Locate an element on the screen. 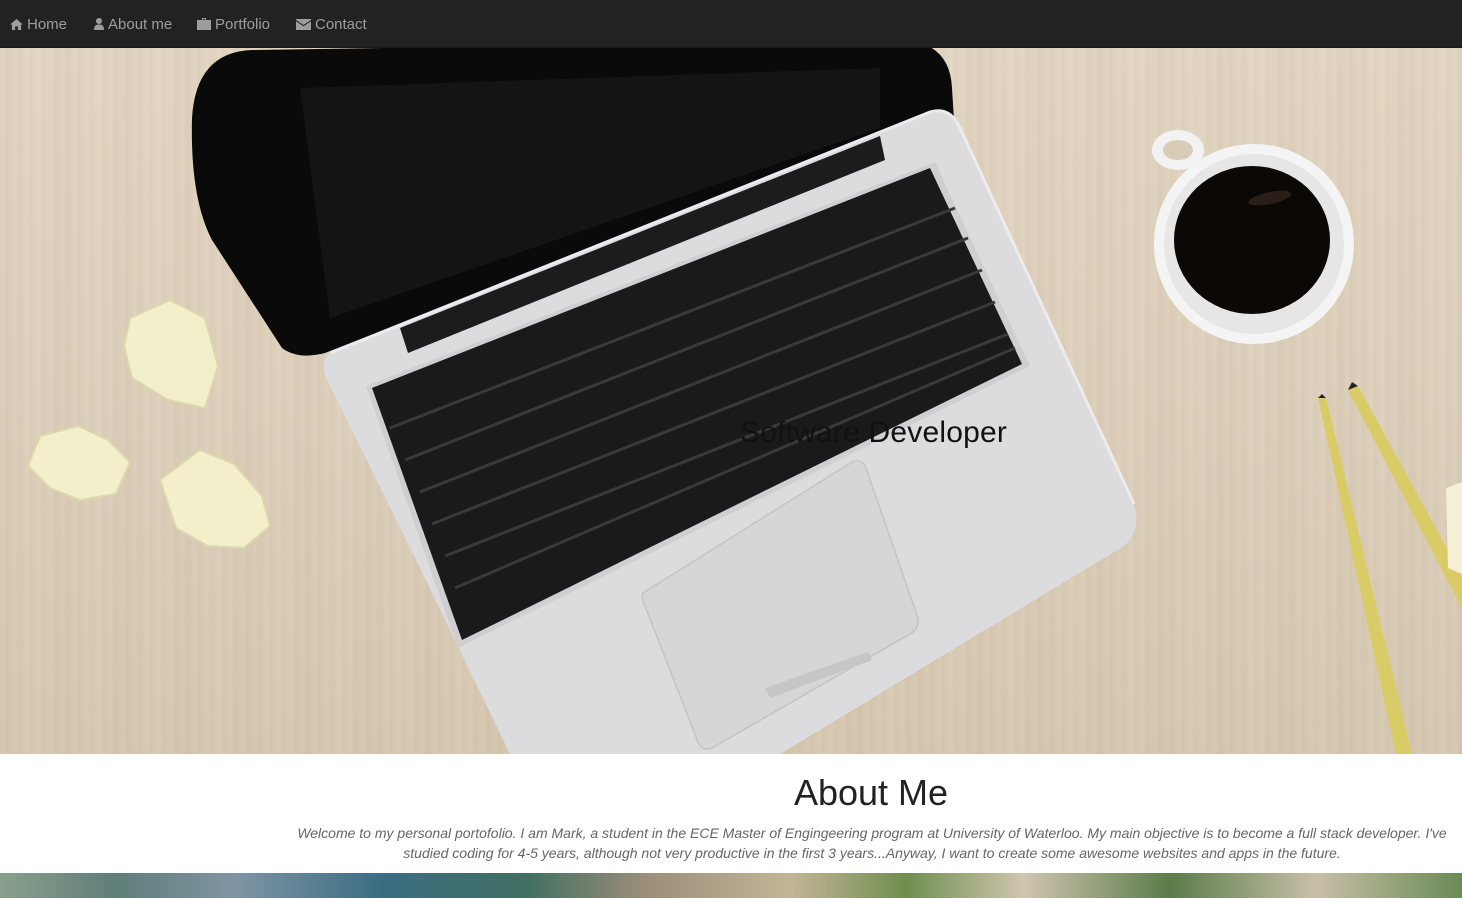  coffee-cup-image is located at coordinates (1253, 237).